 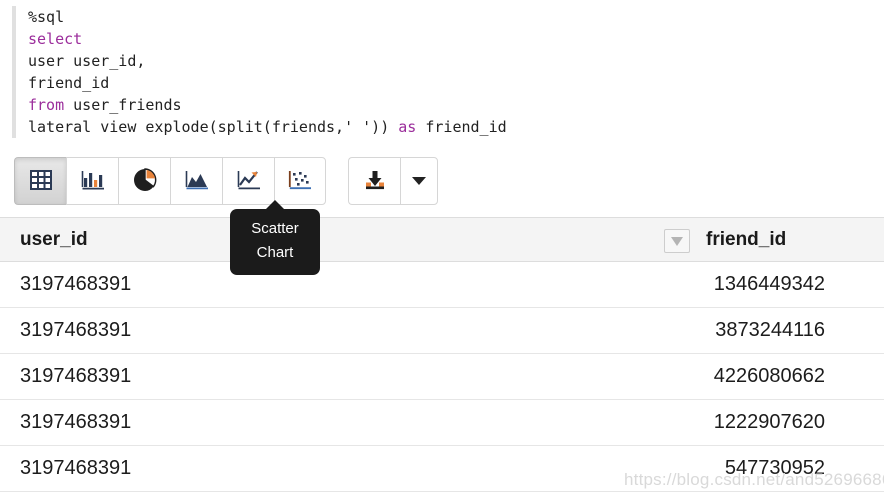 I want to click on chart-type-button-group, so click(x=170, y=181).